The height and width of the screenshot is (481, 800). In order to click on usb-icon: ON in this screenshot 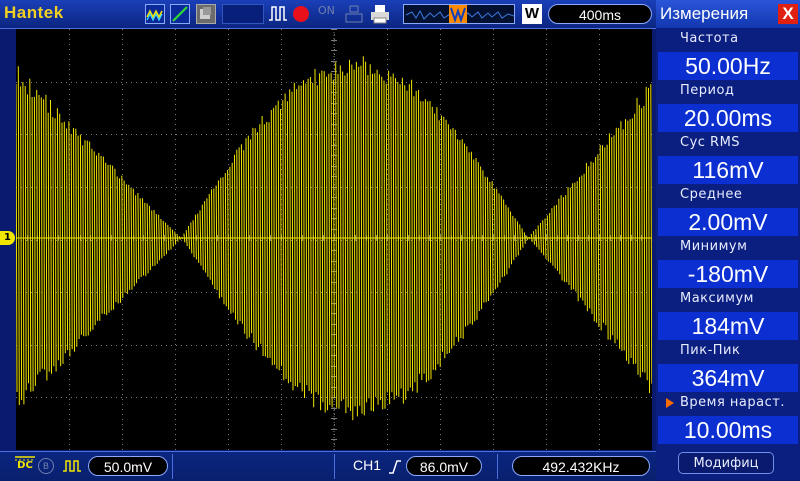, I will do `click(326, 10)`.